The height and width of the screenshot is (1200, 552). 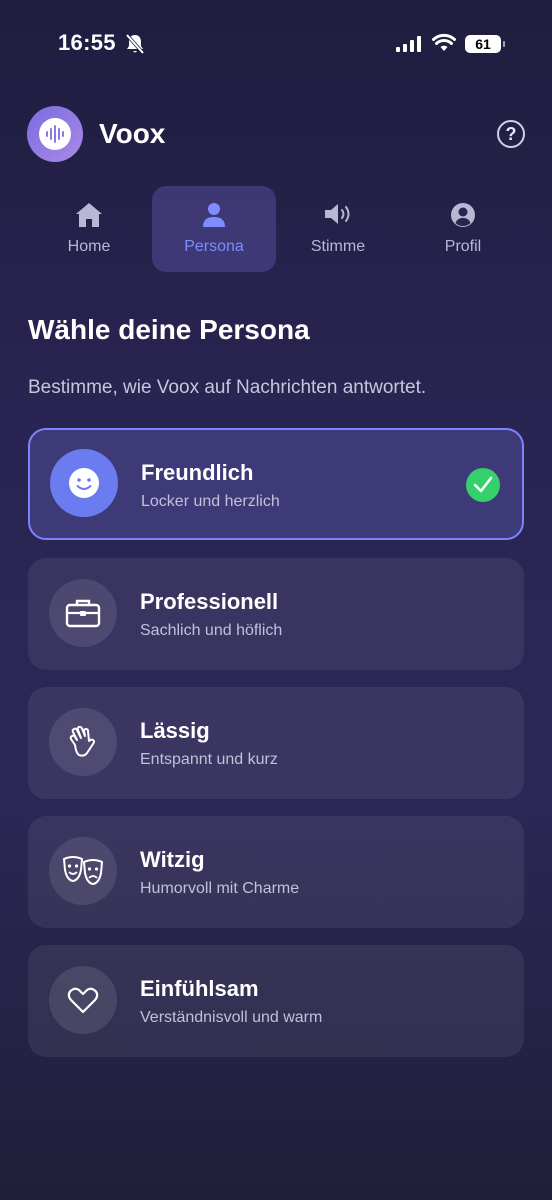 I want to click on persona-description: Entspannt und kurz, so click(x=209, y=759).